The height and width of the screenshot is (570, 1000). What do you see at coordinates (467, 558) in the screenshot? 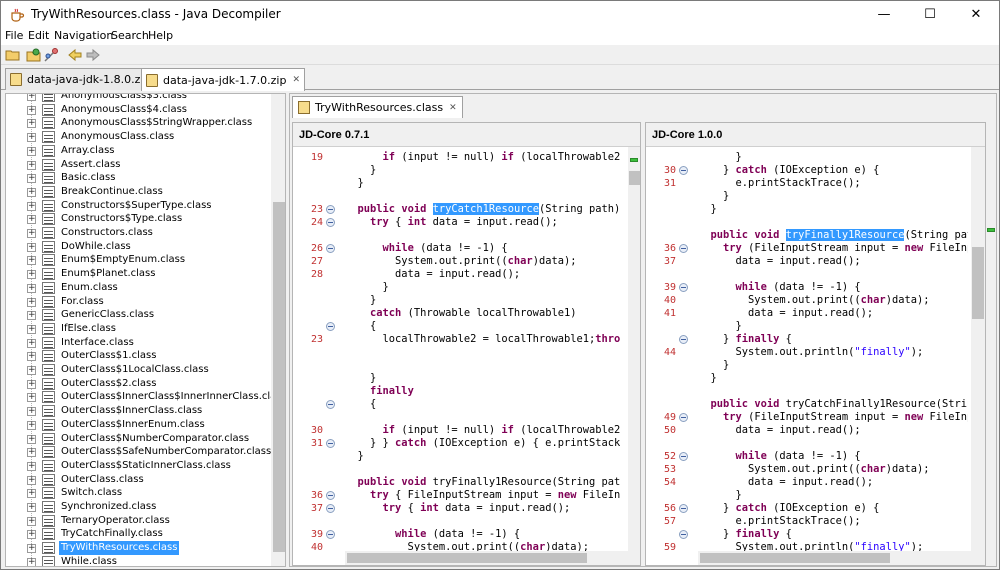
I see `left-hscroll-thumb` at bounding box center [467, 558].